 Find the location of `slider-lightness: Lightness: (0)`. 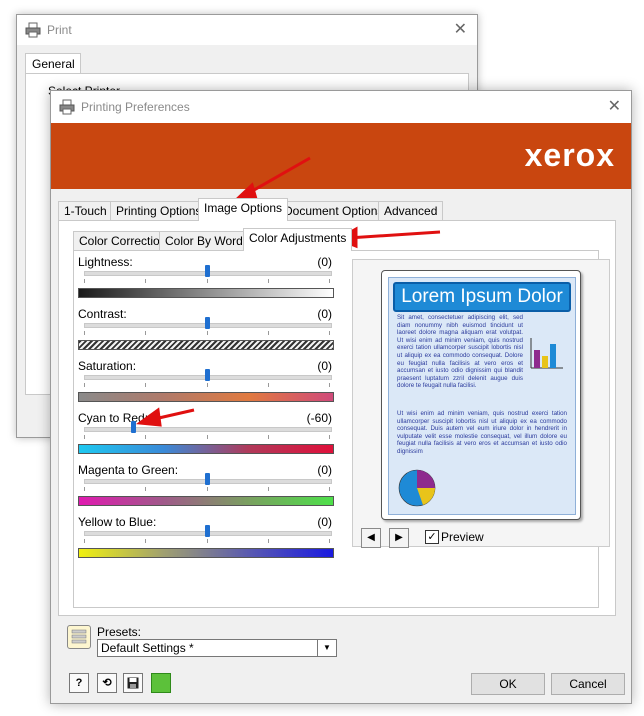

slider-lightness: Lightness: (0) is located at coordinates (205, 281).